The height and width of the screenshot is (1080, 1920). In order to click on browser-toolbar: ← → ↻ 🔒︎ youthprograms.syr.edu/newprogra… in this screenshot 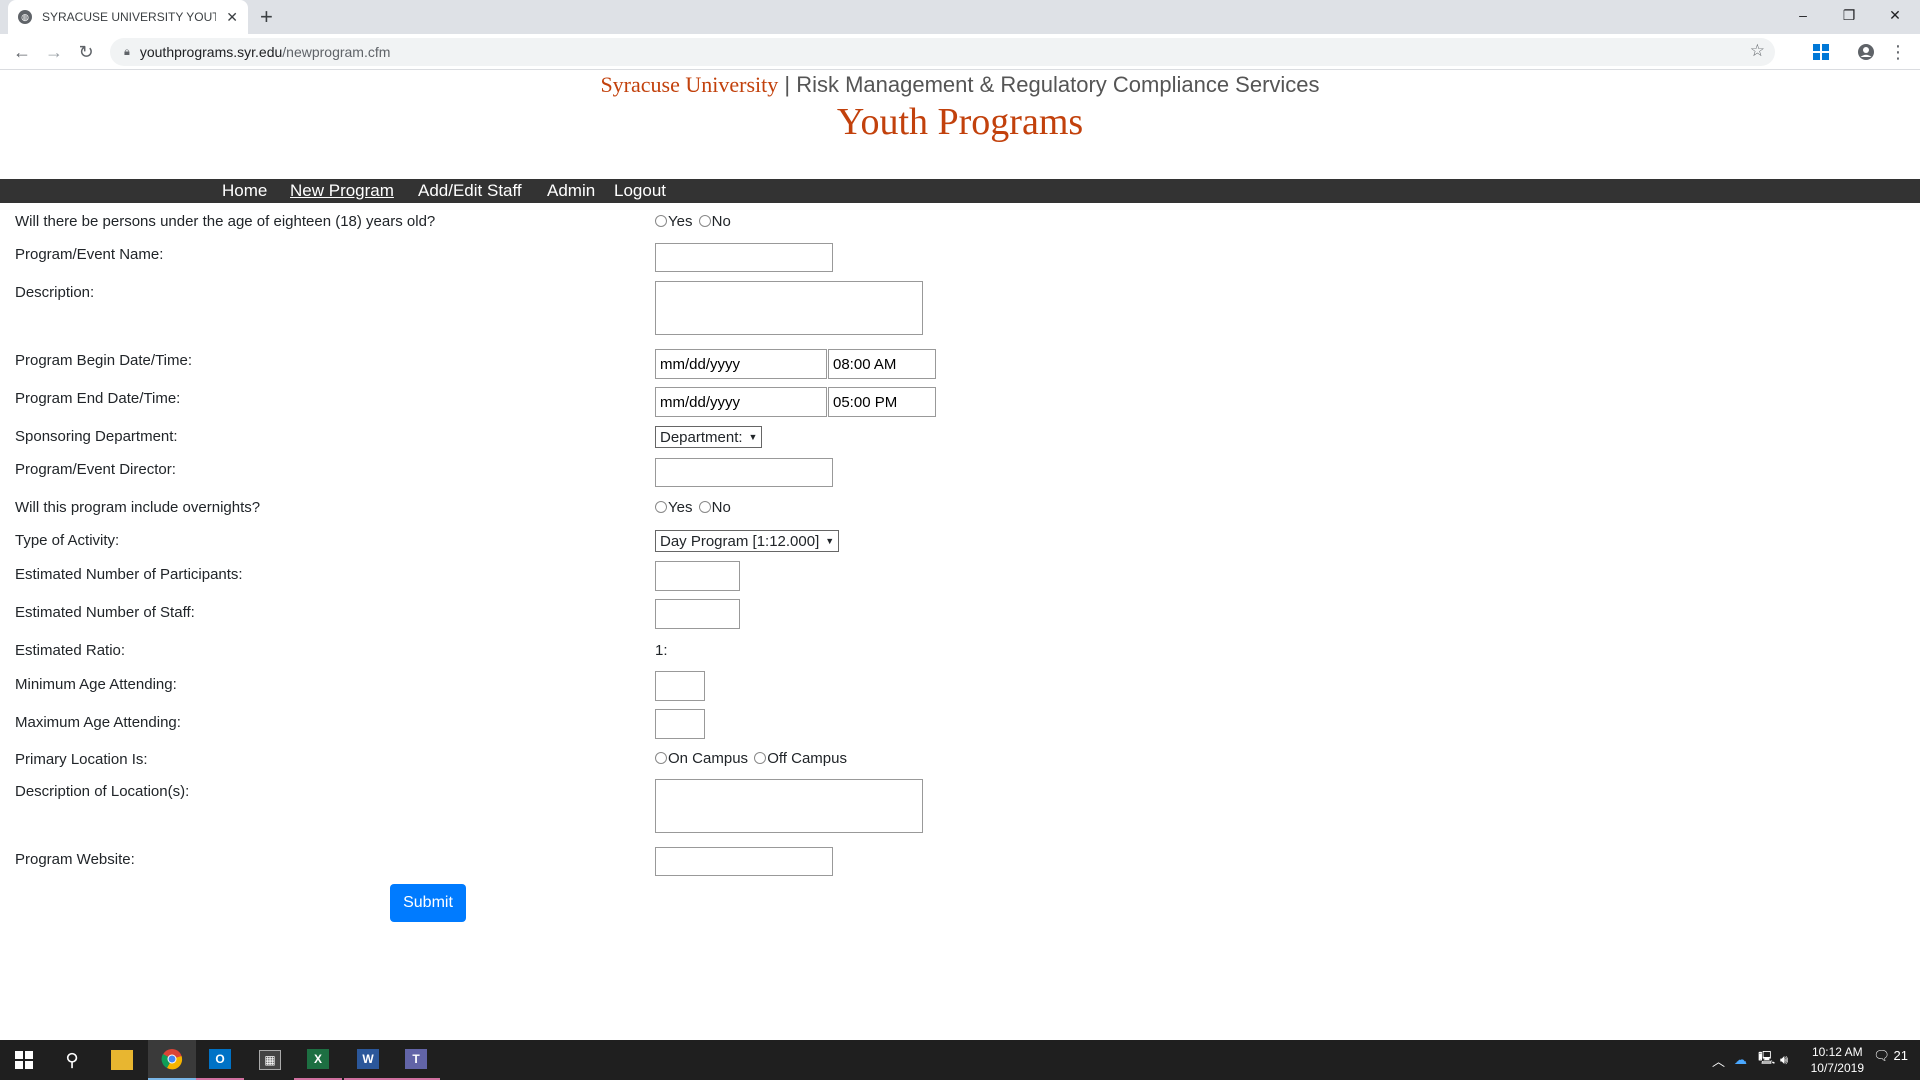, I will do `click(960, 52)`.